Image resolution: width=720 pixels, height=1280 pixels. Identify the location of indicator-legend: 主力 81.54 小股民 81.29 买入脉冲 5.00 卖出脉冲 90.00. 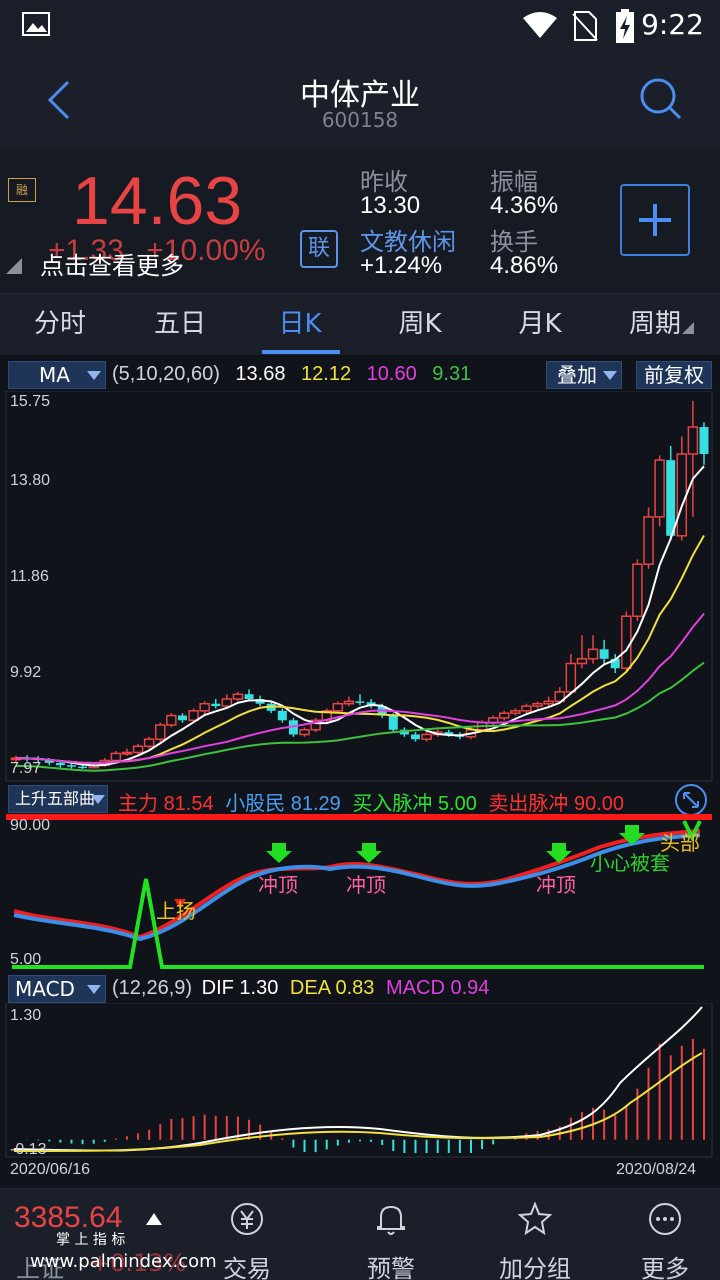
(371, 801).